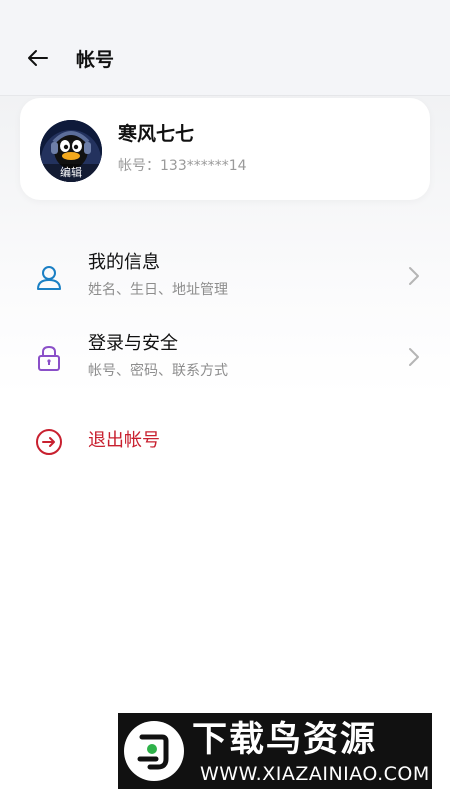 The image size is (450, 800). I want to click on top-bar: 帐号, so click(225, 48).